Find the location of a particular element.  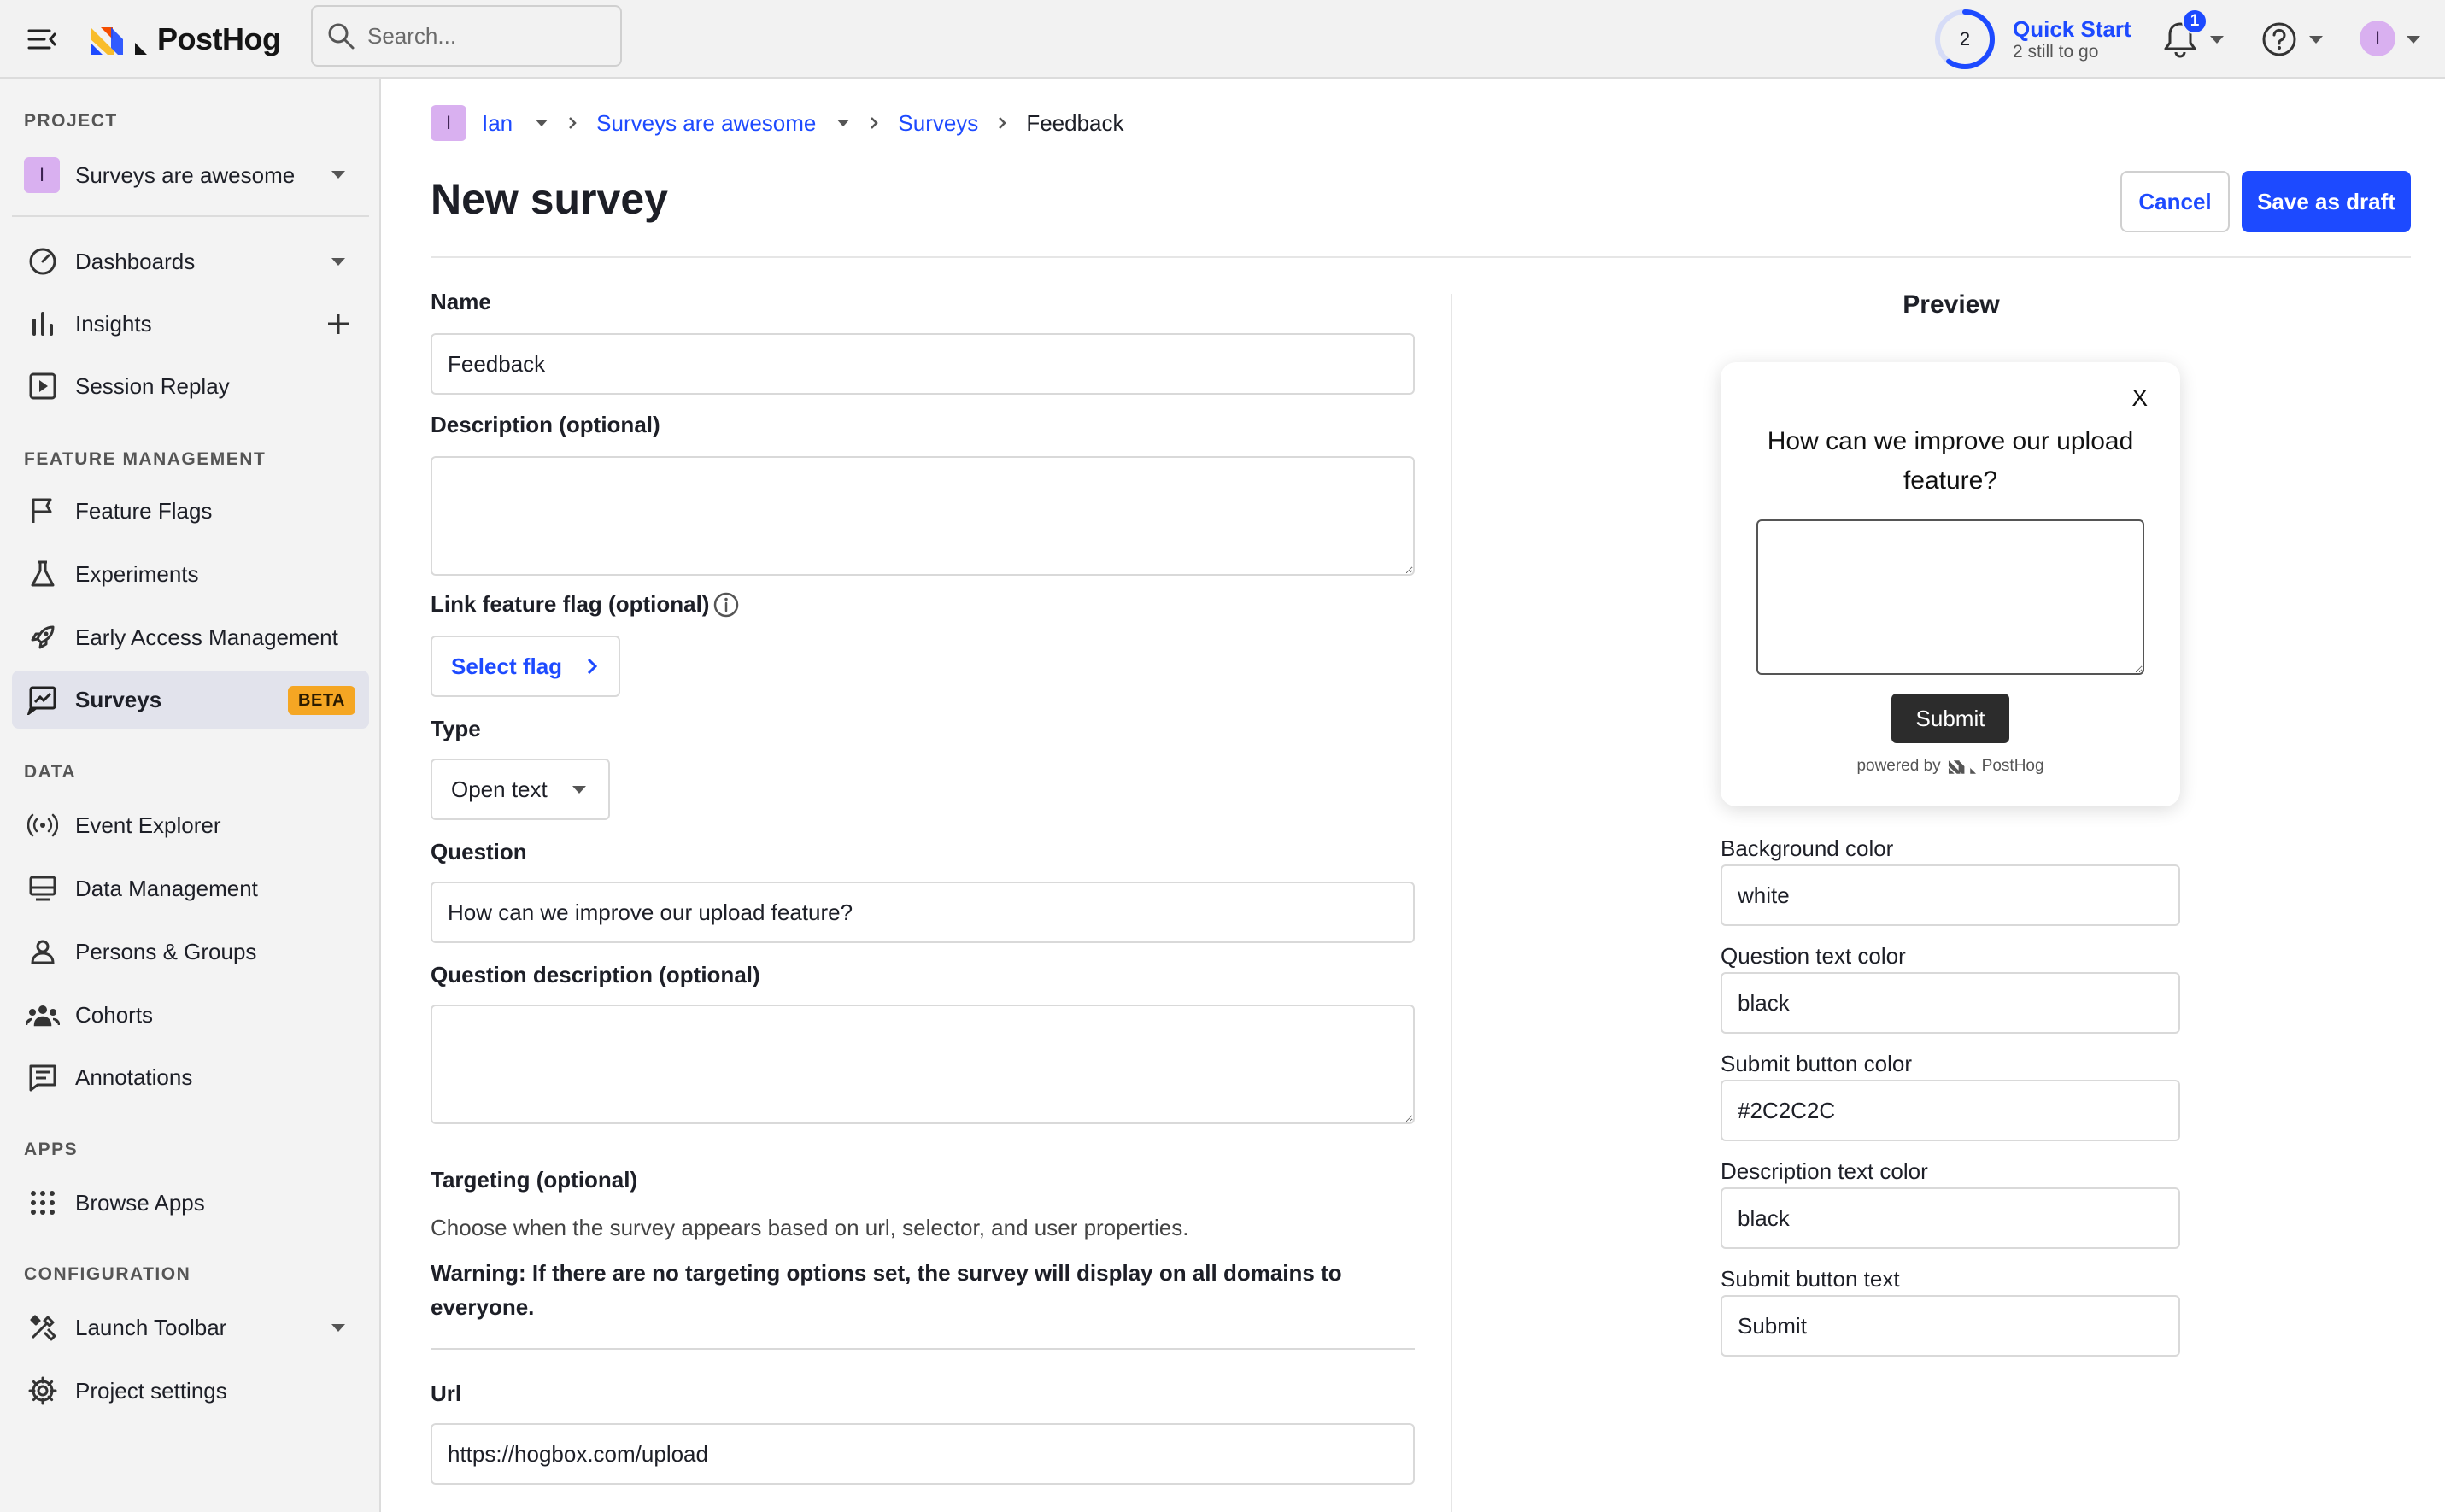

quick-start-count: 2 is located at coordinates (1965, 39).